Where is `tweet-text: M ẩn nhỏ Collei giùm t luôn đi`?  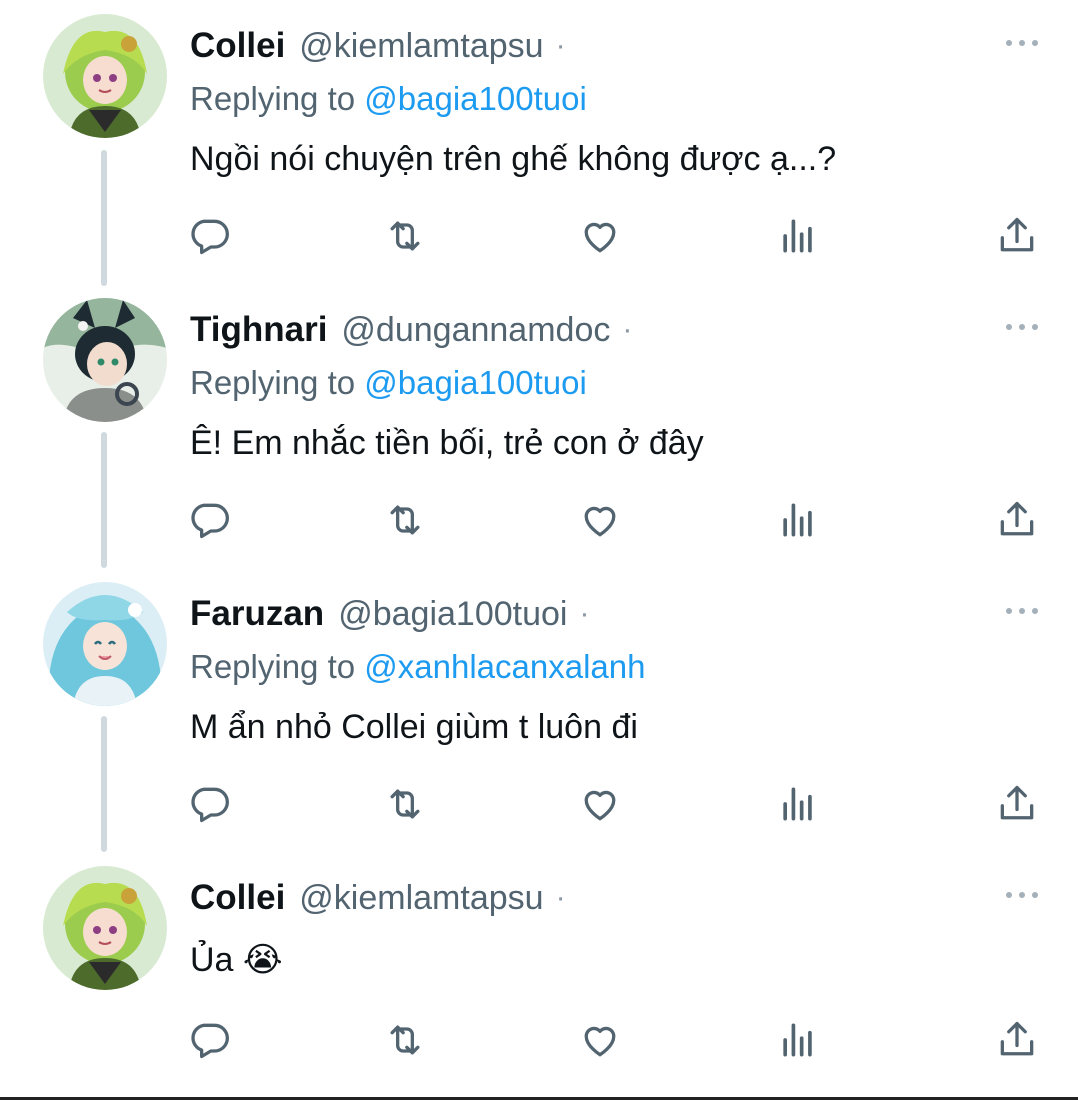
tweet-text: M ẩn nhỏ Collei giùm t luôn đi is located at coordinates (414, 727).